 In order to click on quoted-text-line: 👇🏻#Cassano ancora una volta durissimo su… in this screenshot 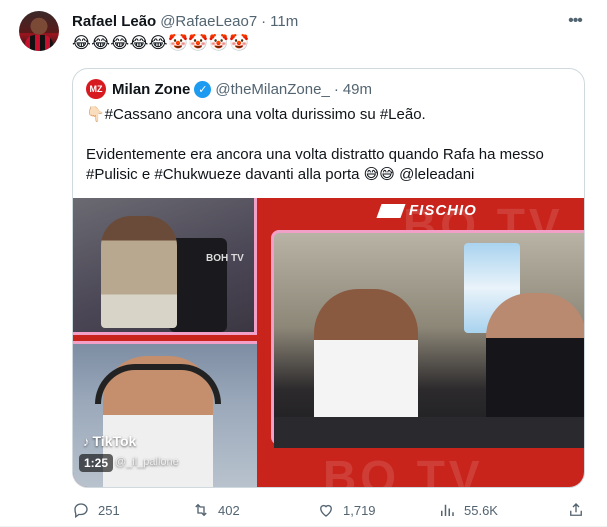, I will do `click(256, 114)`.